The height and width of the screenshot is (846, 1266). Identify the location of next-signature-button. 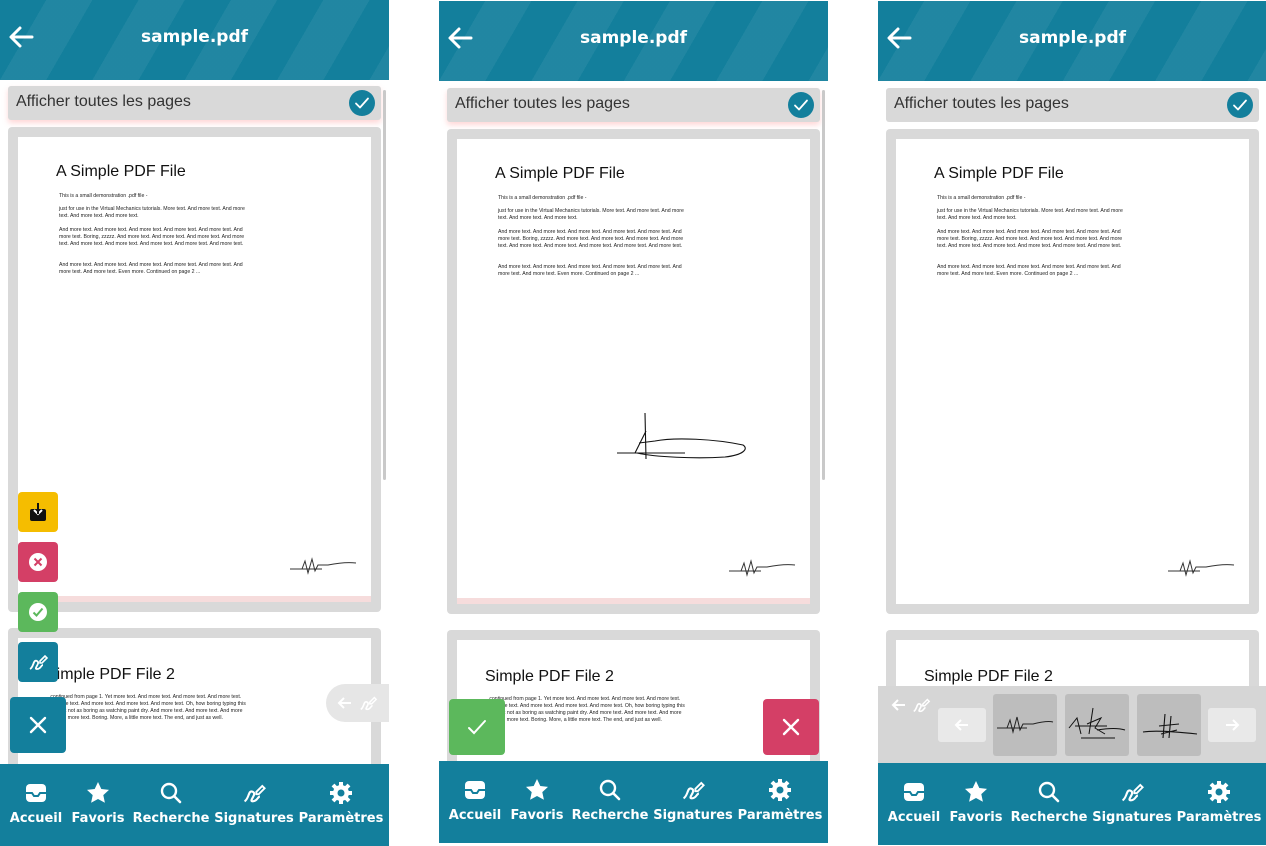
(1232, 725).